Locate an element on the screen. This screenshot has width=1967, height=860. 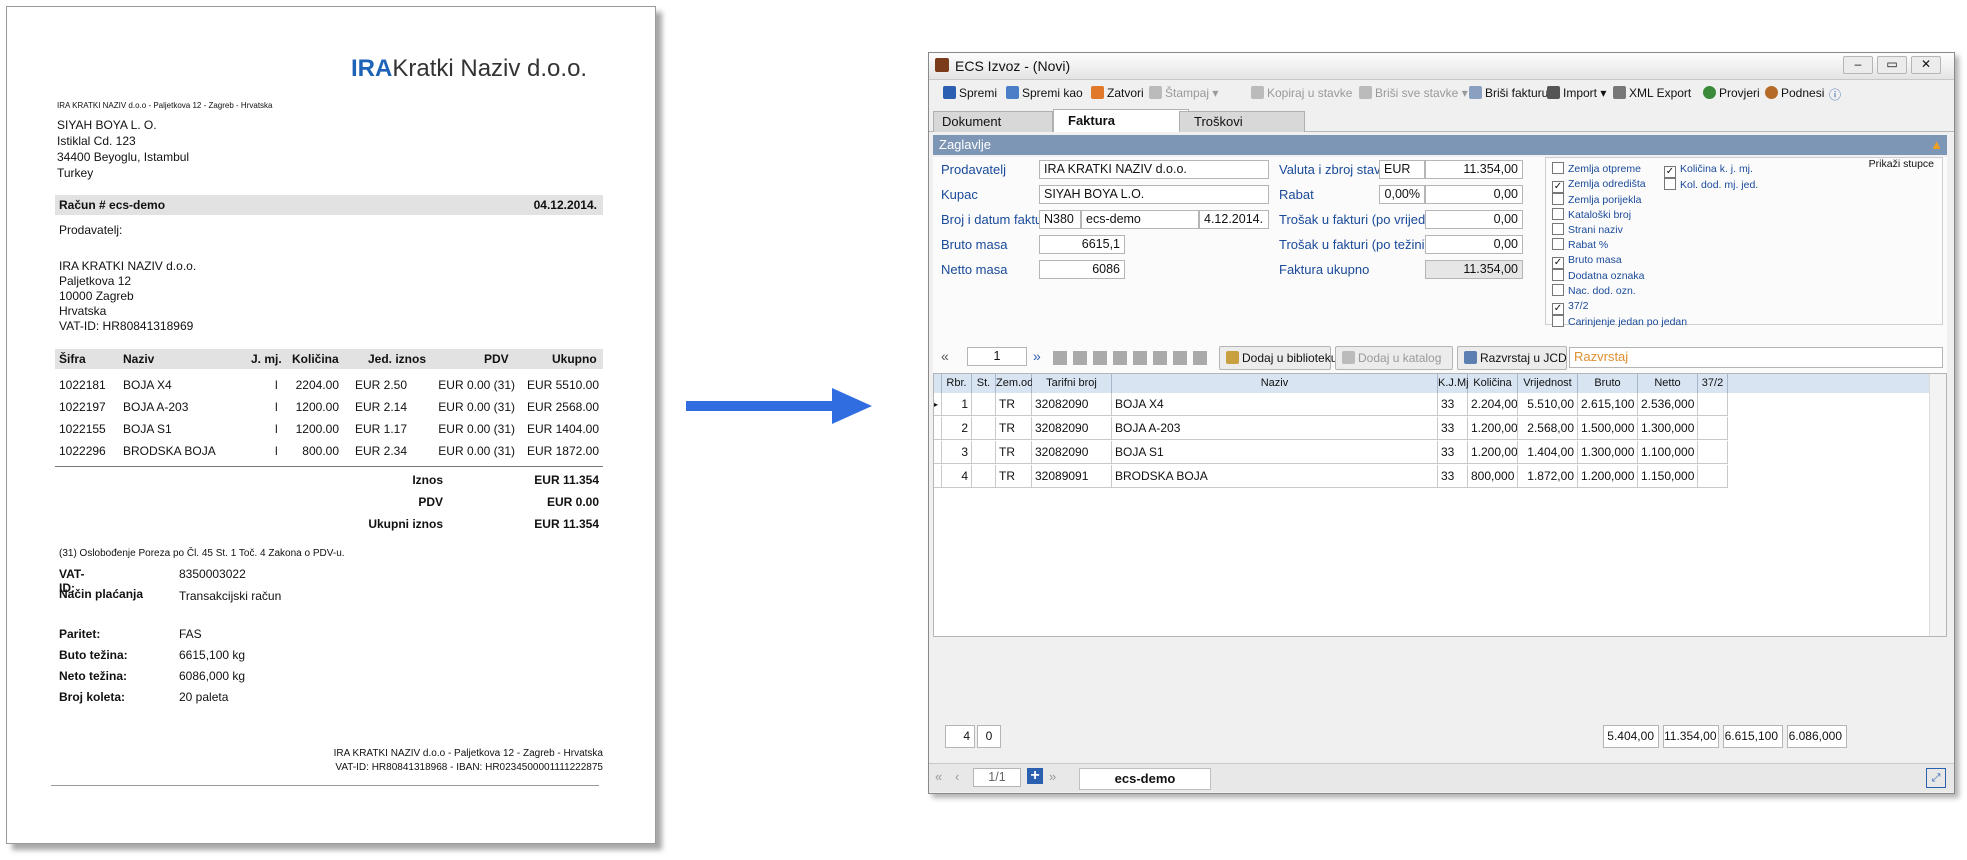
row-count: 4 is located at coordinates (960, 736).